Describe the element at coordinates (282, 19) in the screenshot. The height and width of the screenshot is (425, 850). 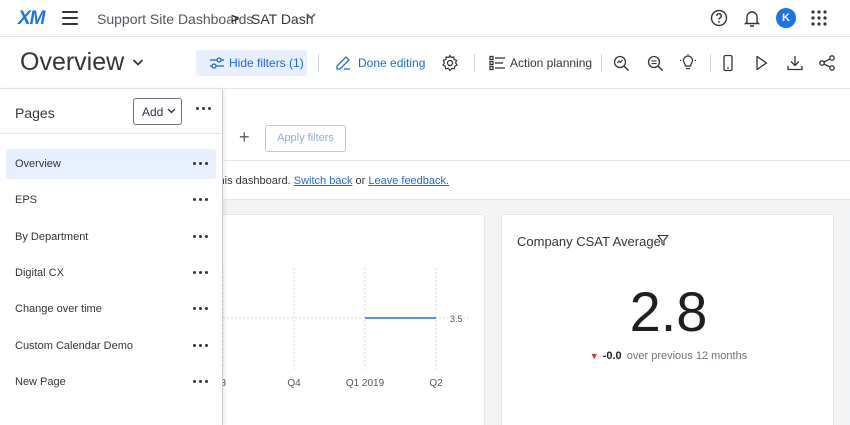
I see `breadcrumb-current: SAT Dash` at that location.